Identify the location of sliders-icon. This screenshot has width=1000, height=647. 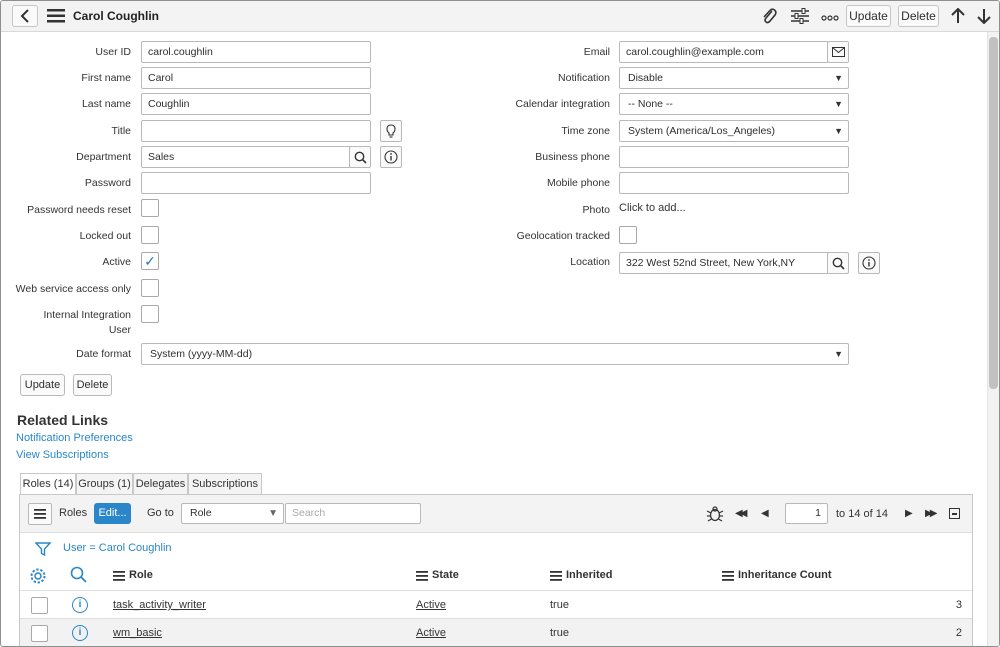
(800, 16).